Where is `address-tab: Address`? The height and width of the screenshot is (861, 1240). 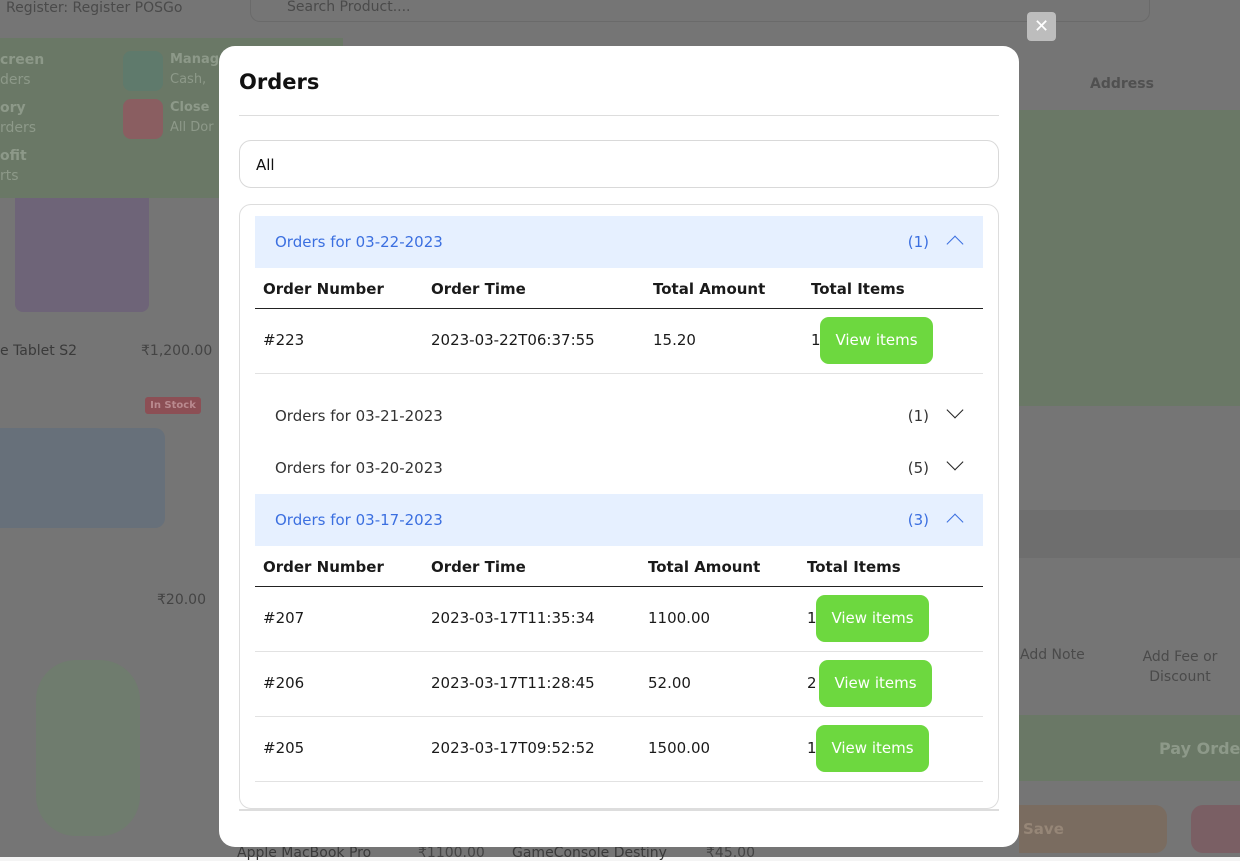 address-tab: Address is located at coordinates (1122, 84).